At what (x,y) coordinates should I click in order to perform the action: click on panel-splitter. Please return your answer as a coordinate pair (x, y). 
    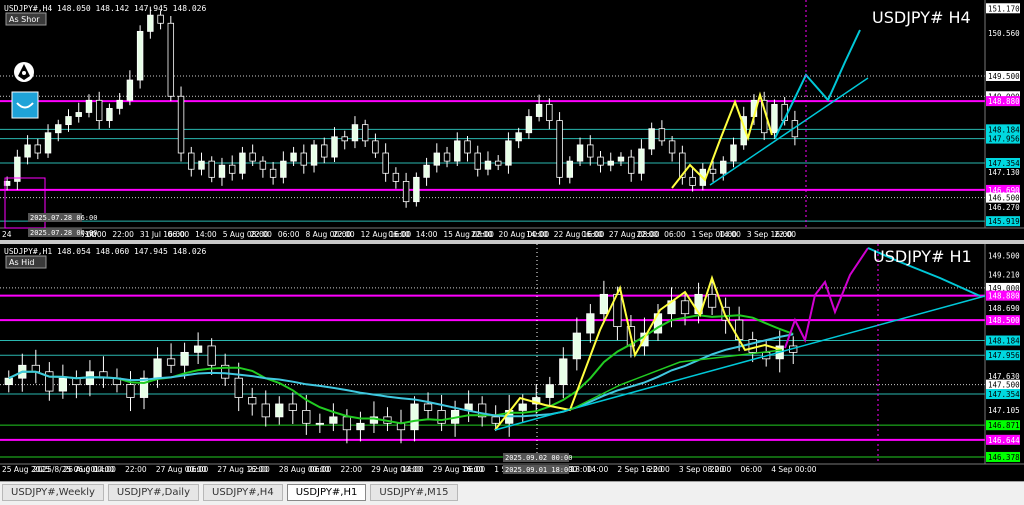
    Looking at the image, I should click on (512, 242).